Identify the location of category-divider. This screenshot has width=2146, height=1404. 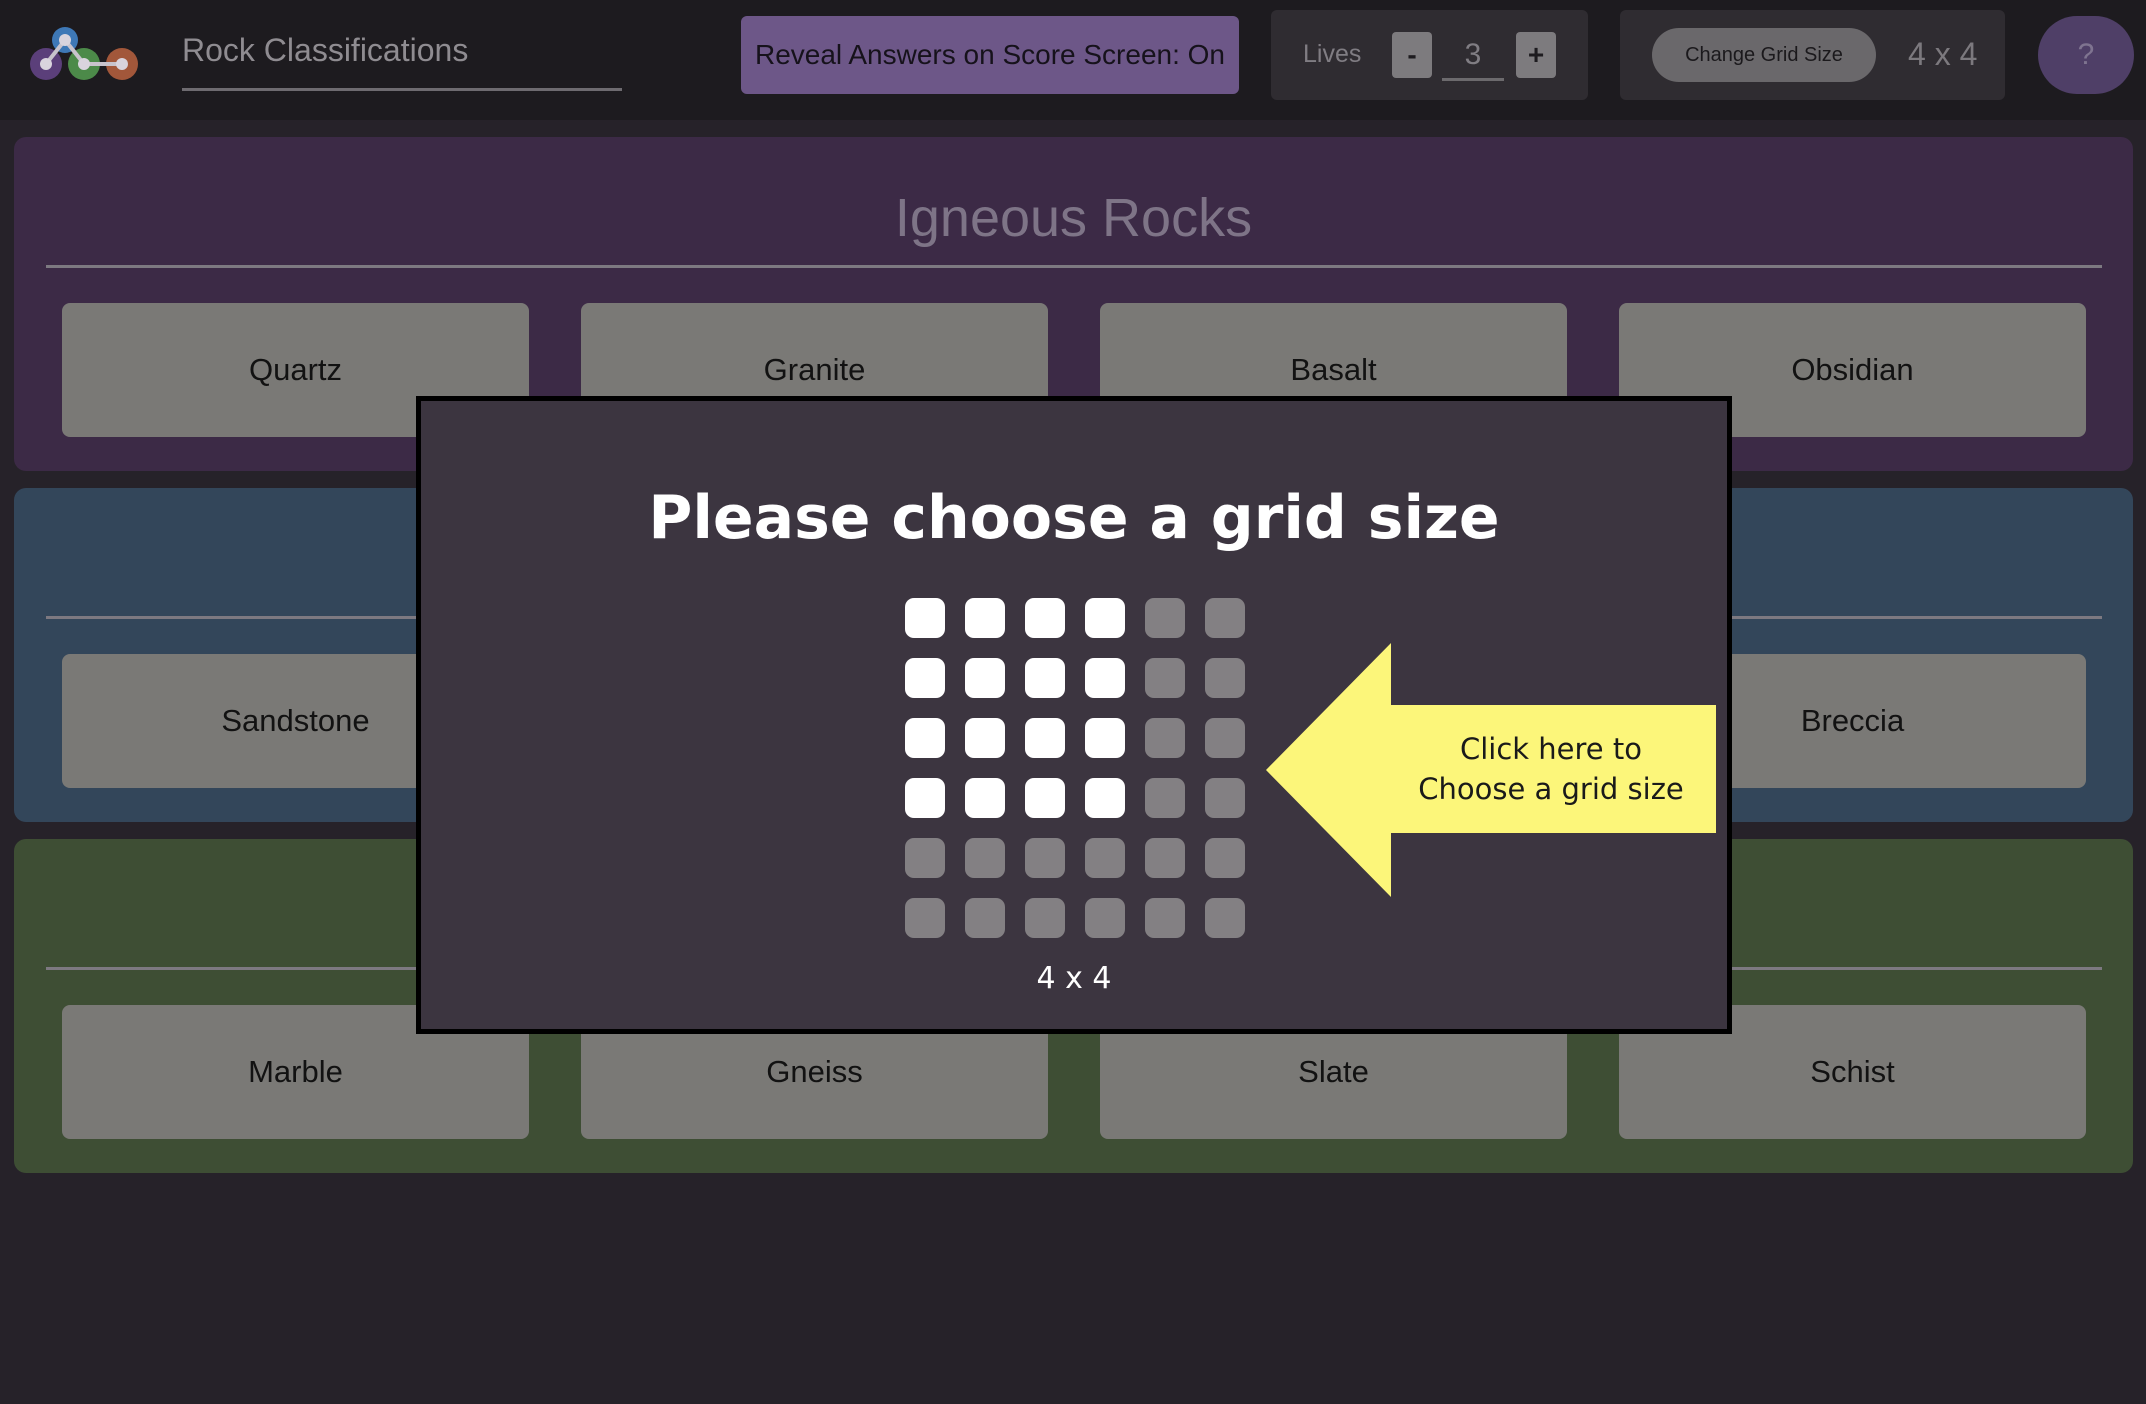
(1074, 266).